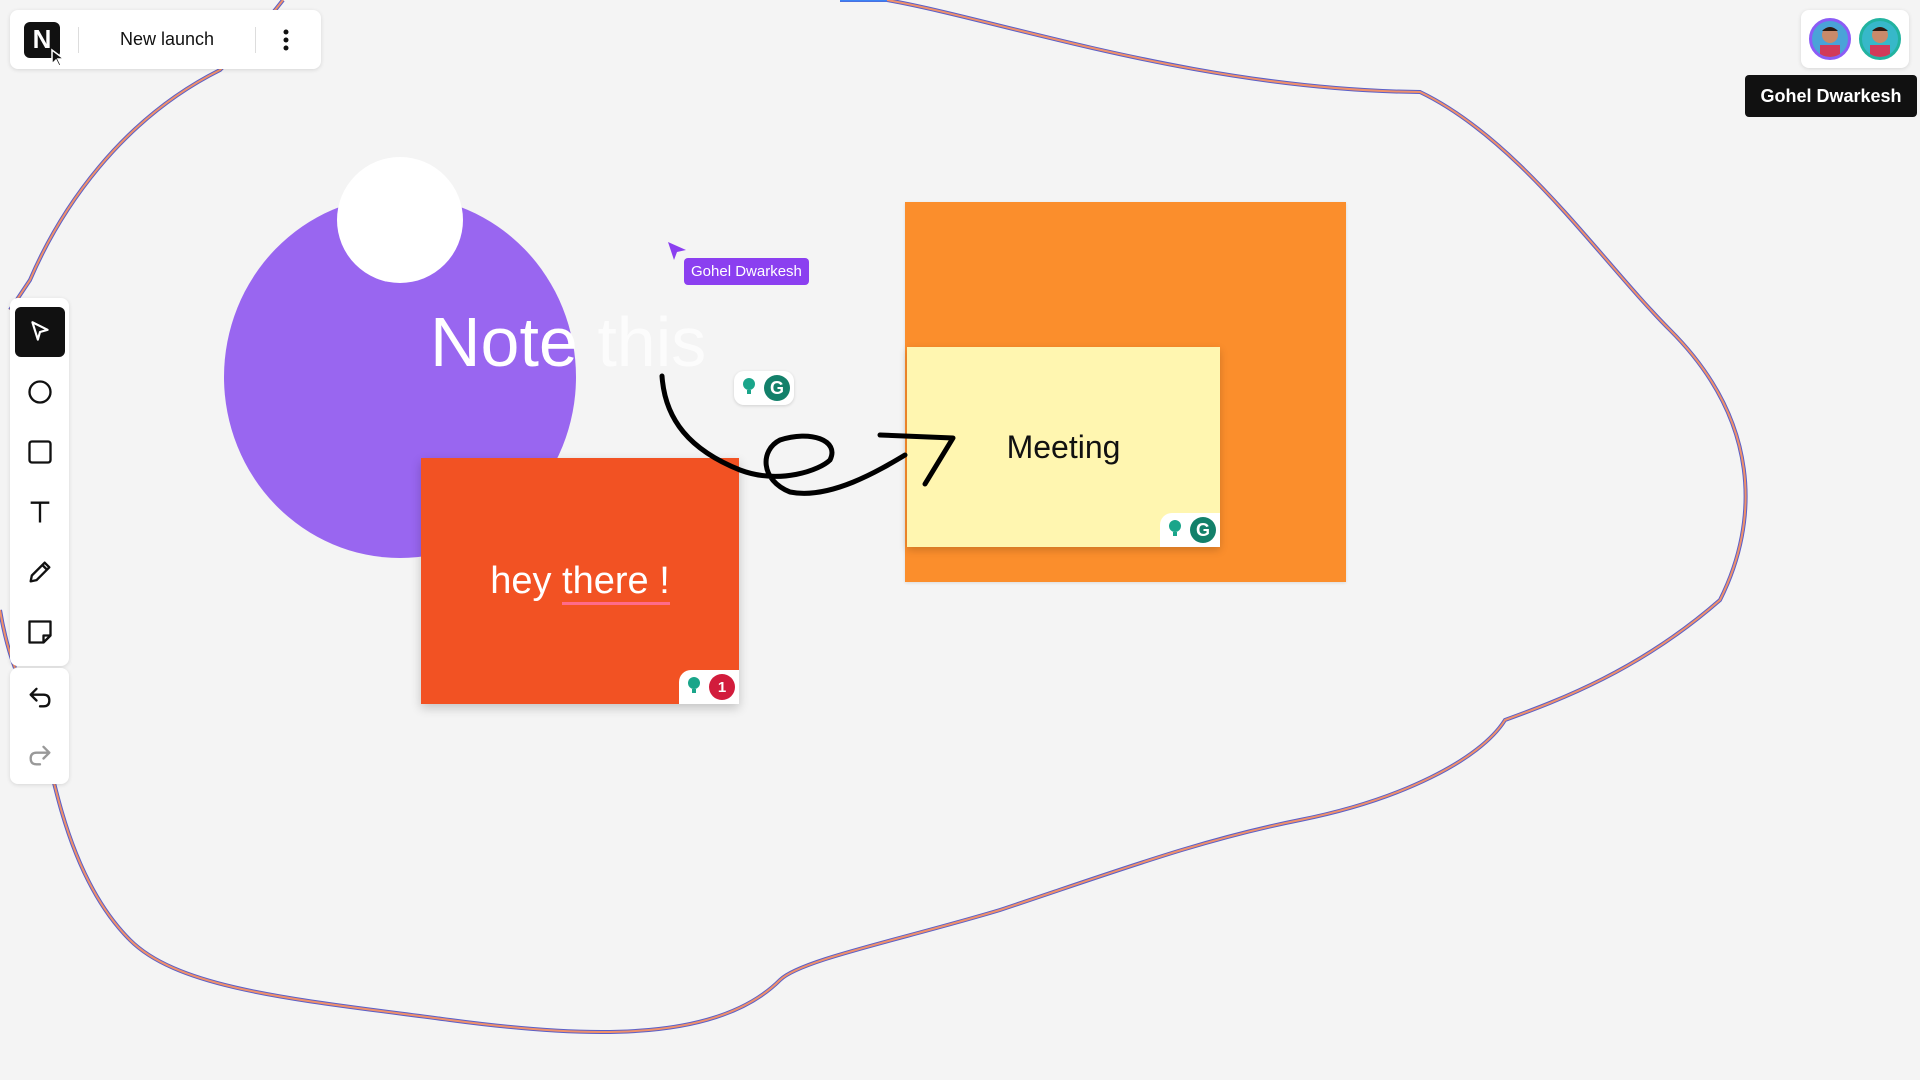 Image resolution: width=1920 pixels, height=1080 pixels. I want to click on rectangle-icon, so click(39, 452).